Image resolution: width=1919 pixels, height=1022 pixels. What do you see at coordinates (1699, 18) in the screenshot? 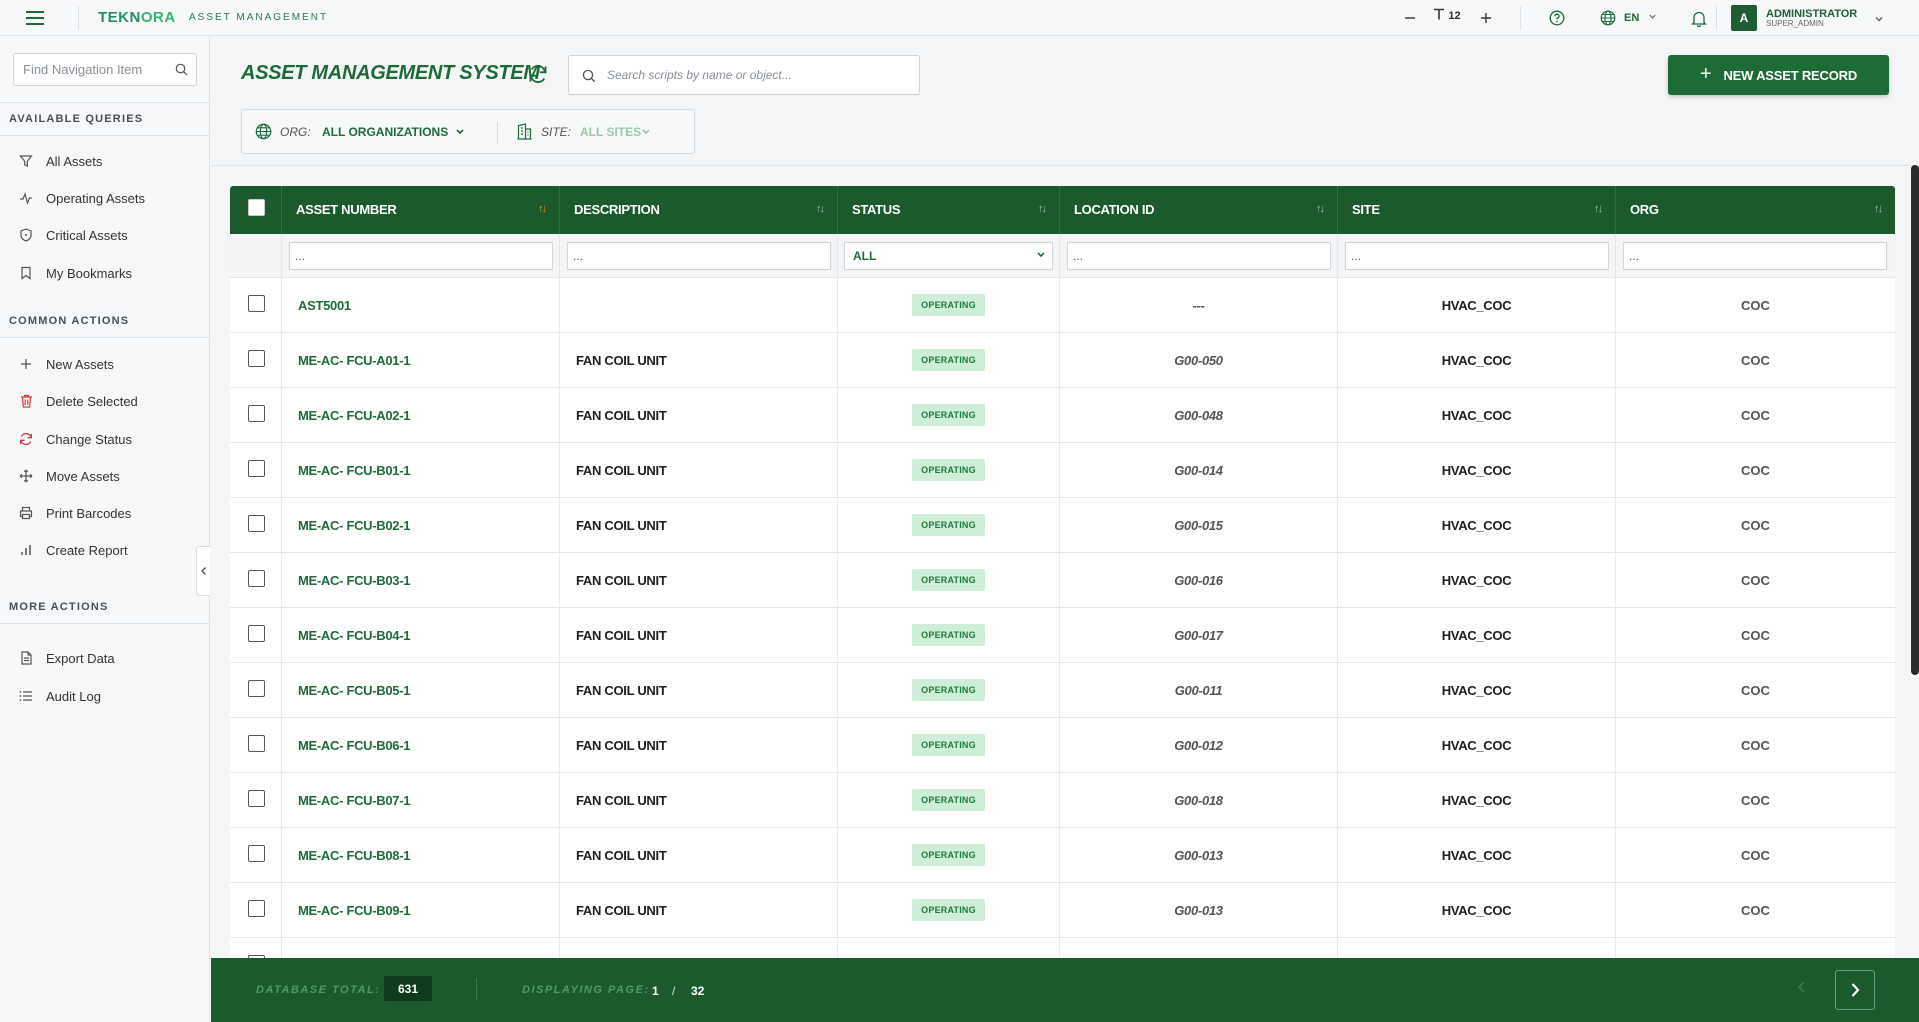
I see `bell-icon` at bounding box center [1699, 18].